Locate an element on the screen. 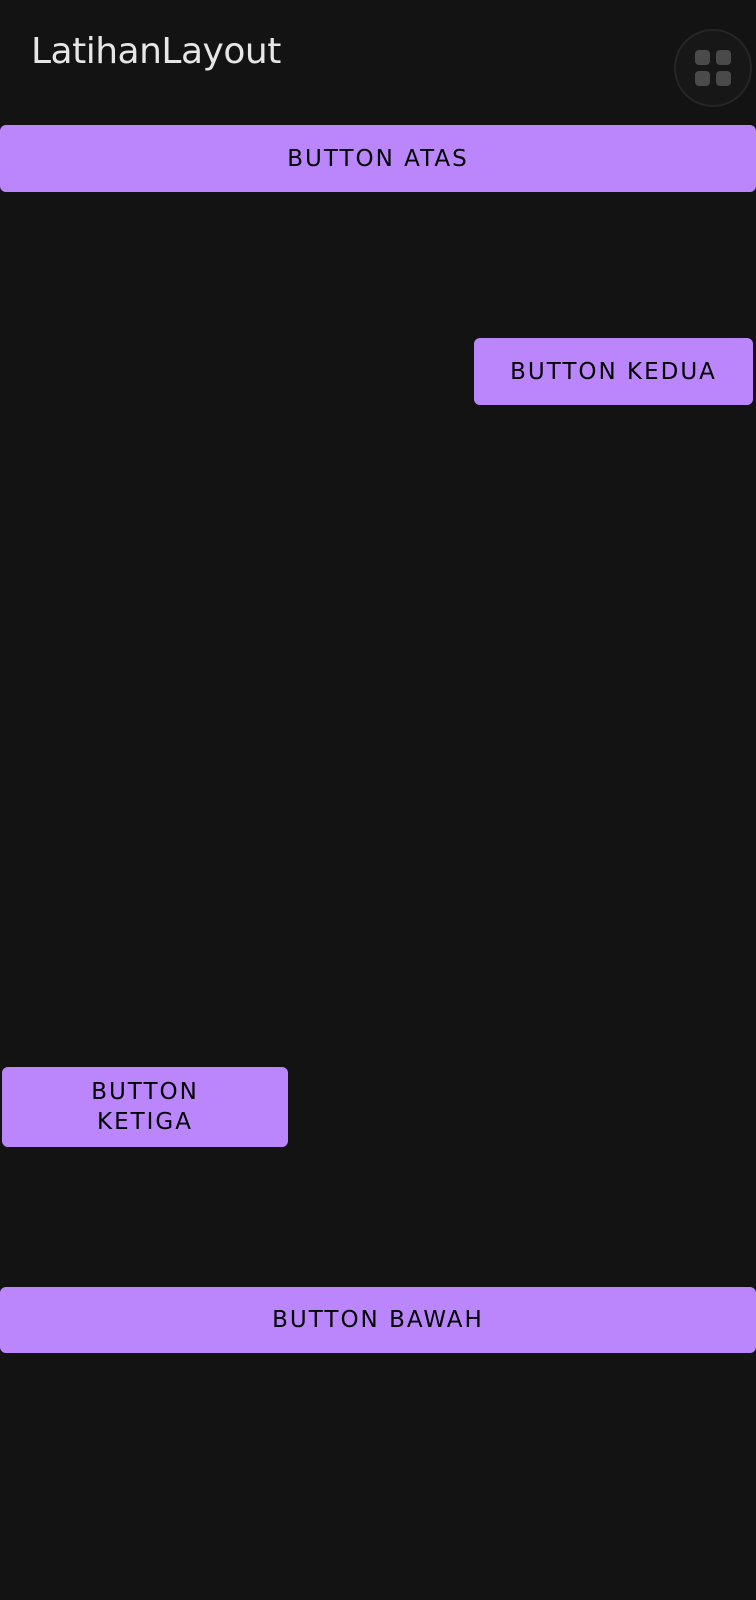 The image size is (756, 1600). app-switcher-button is located at coordinates (713, 68).